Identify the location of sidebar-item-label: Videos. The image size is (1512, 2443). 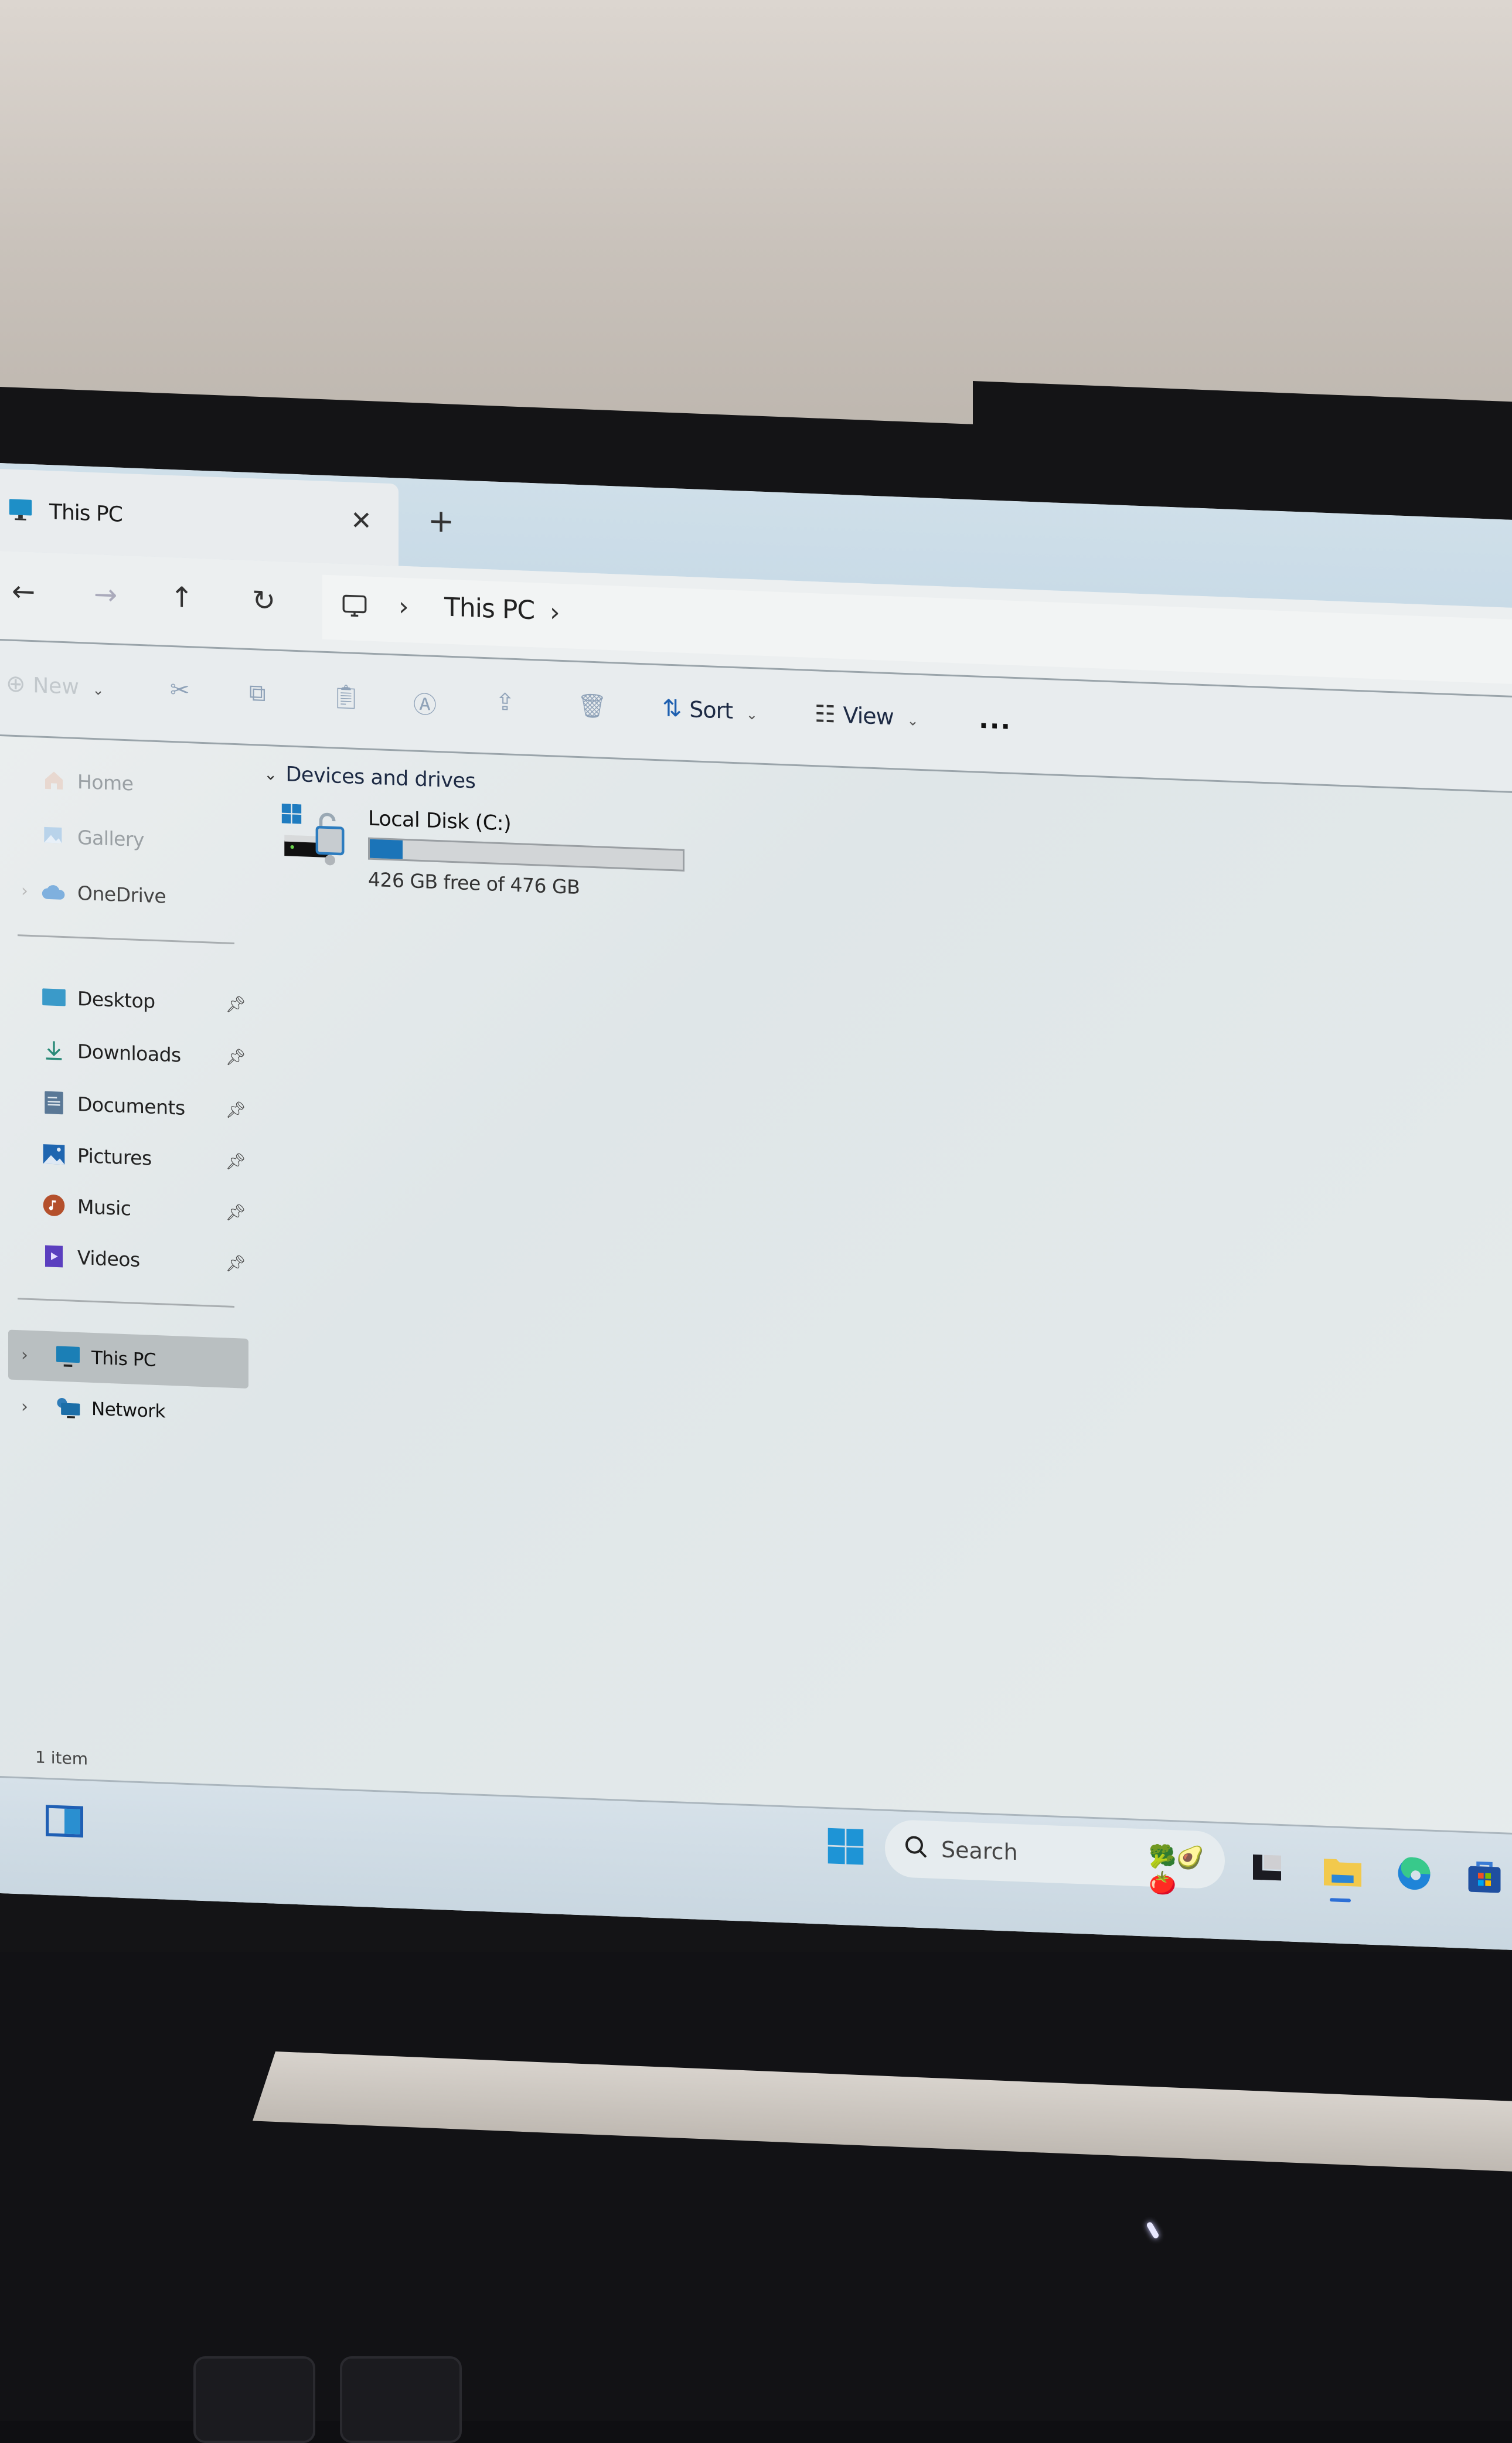
(108, 1258).